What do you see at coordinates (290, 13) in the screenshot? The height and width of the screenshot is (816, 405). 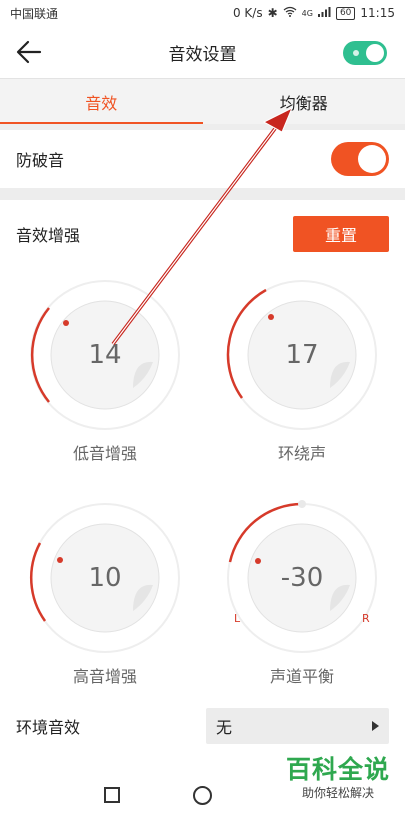 I see `wifi-icon` at bounding box center [290, 13].